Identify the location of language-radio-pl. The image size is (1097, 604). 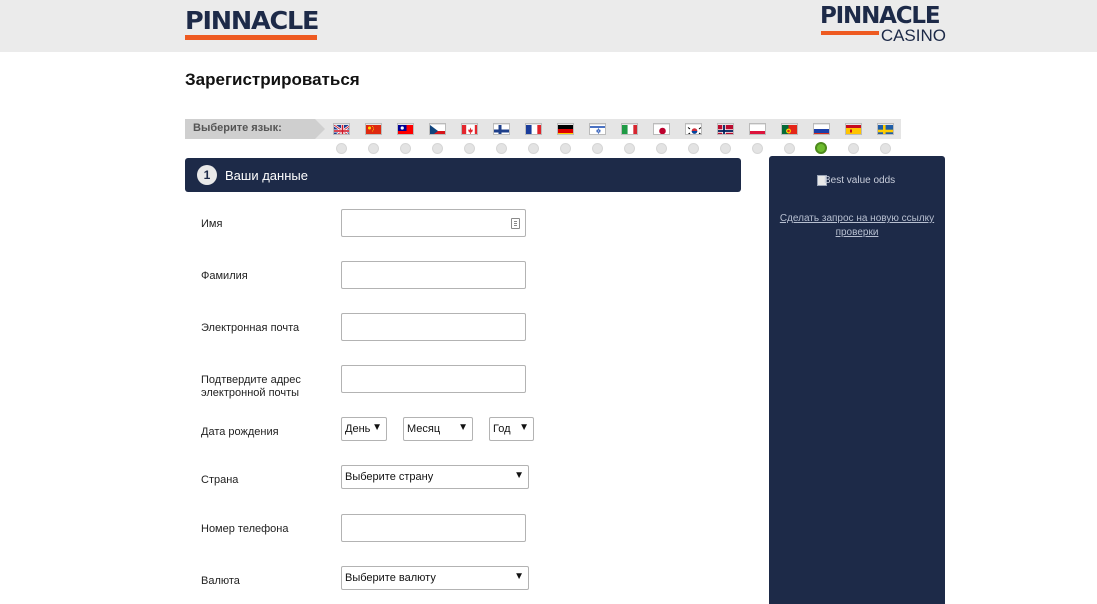
(757, 148).